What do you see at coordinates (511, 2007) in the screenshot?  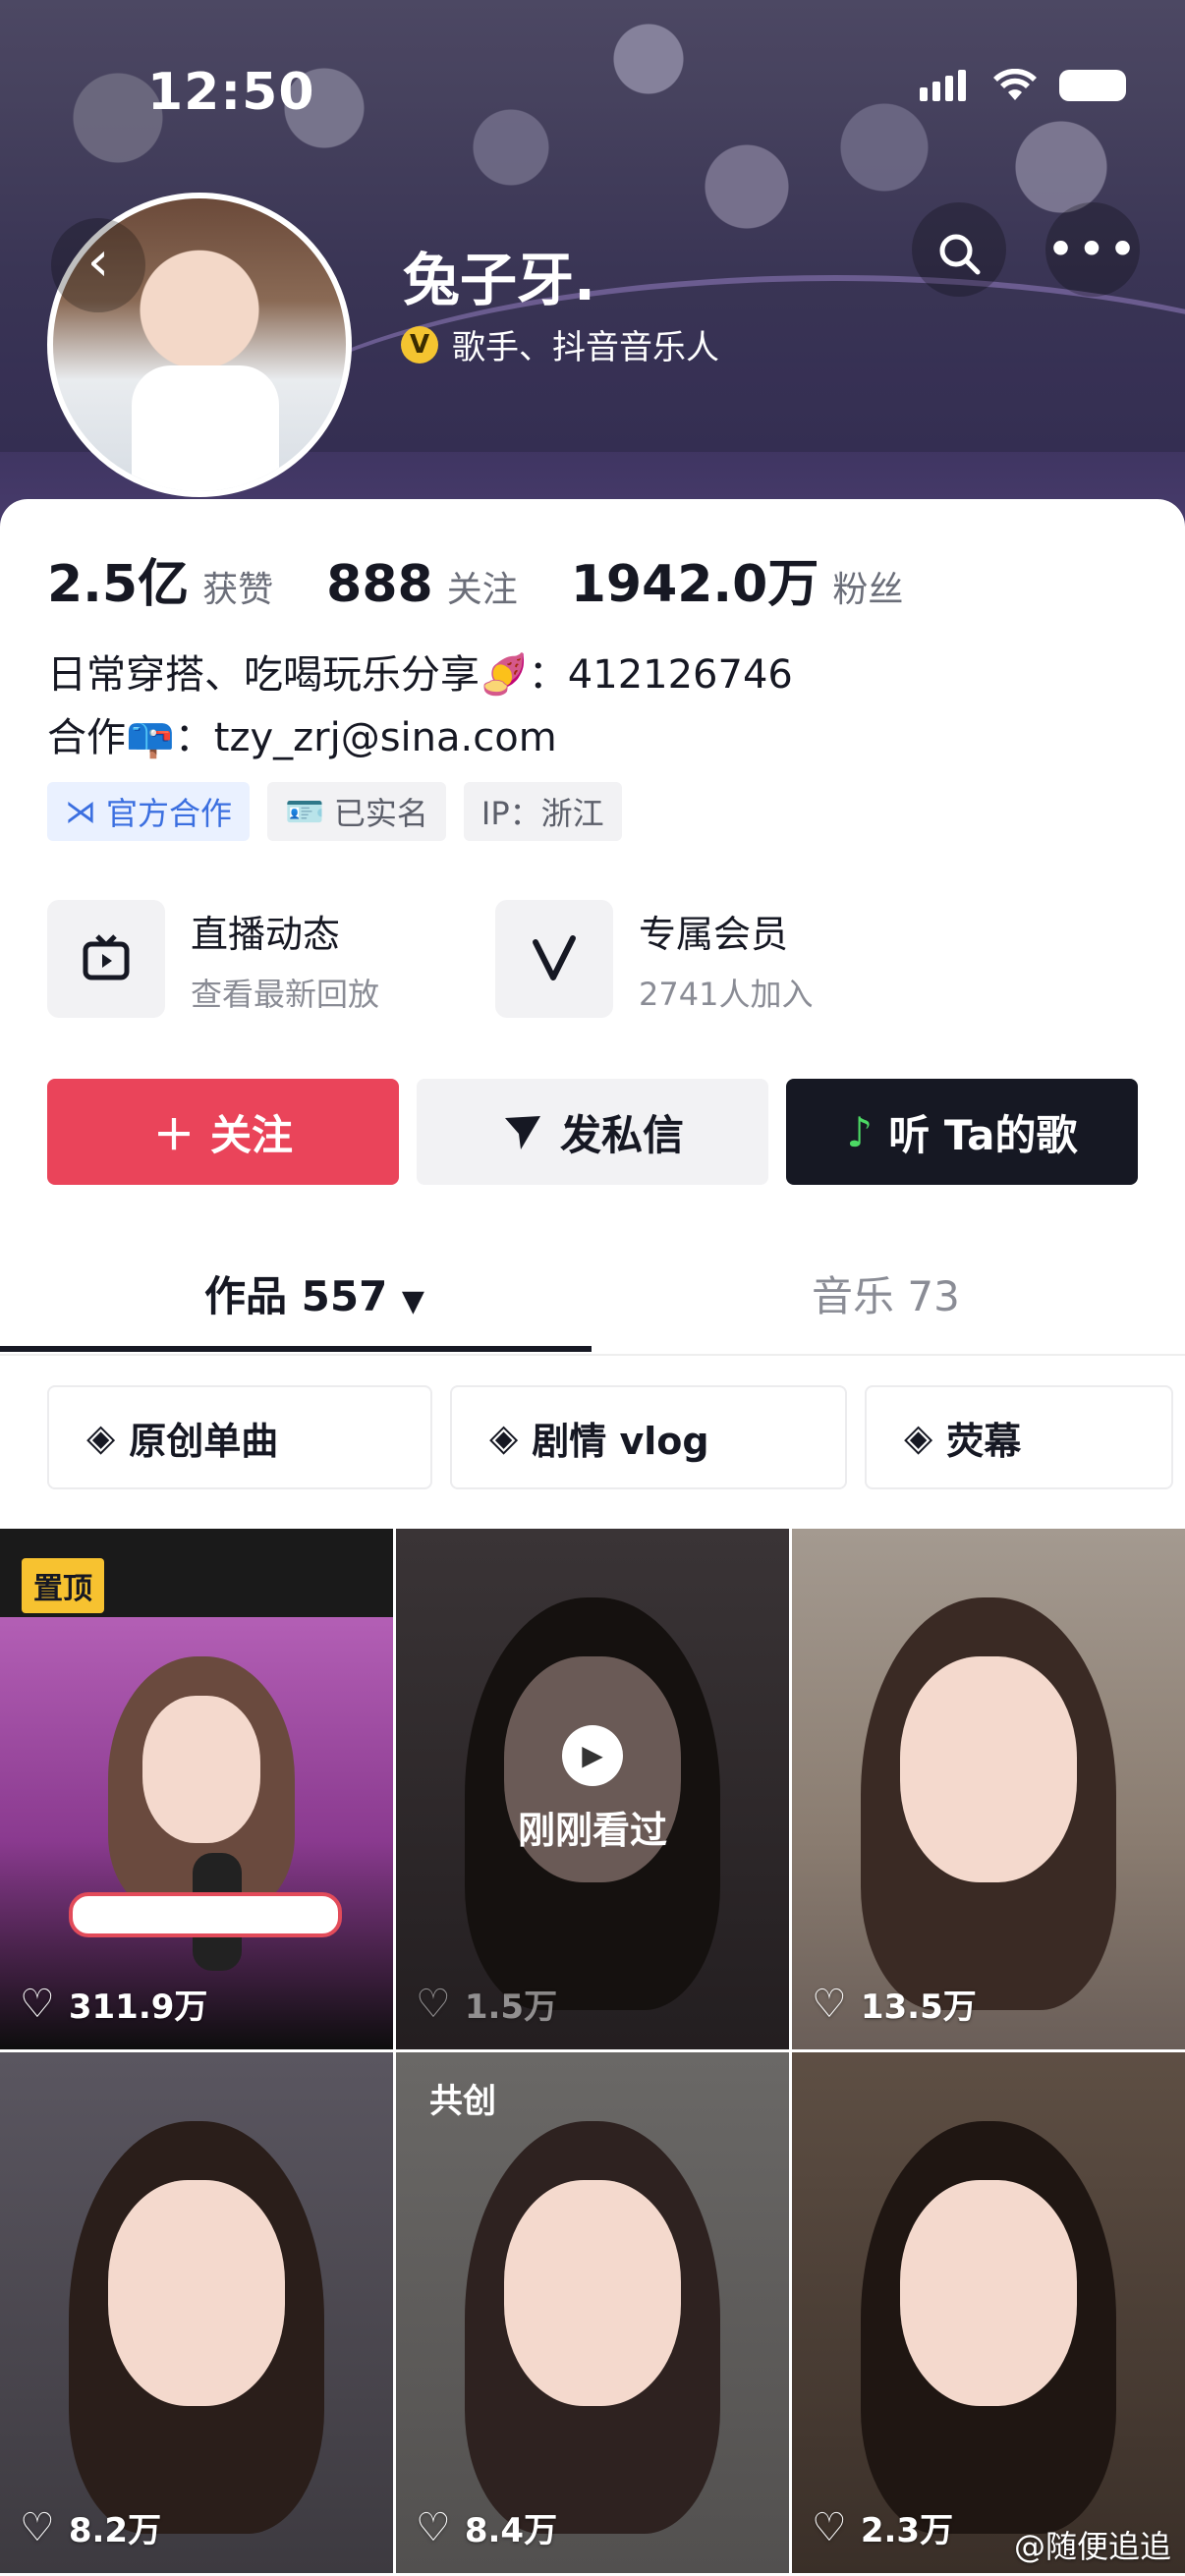 I see `likes-count: 1.5万` at bounding box center [511, 2007].